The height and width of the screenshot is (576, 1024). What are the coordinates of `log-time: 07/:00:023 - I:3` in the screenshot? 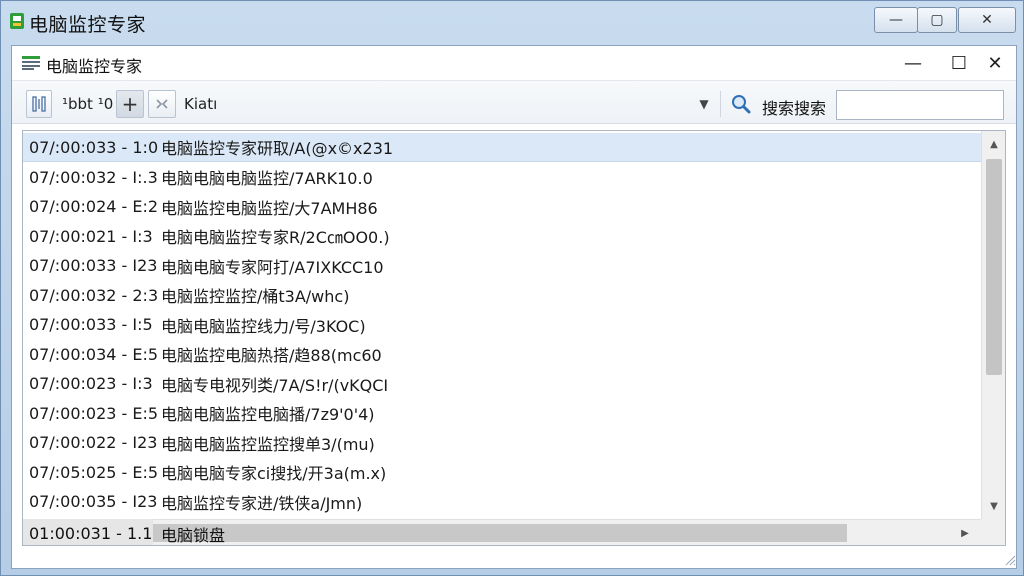 It's located at (91, 383).